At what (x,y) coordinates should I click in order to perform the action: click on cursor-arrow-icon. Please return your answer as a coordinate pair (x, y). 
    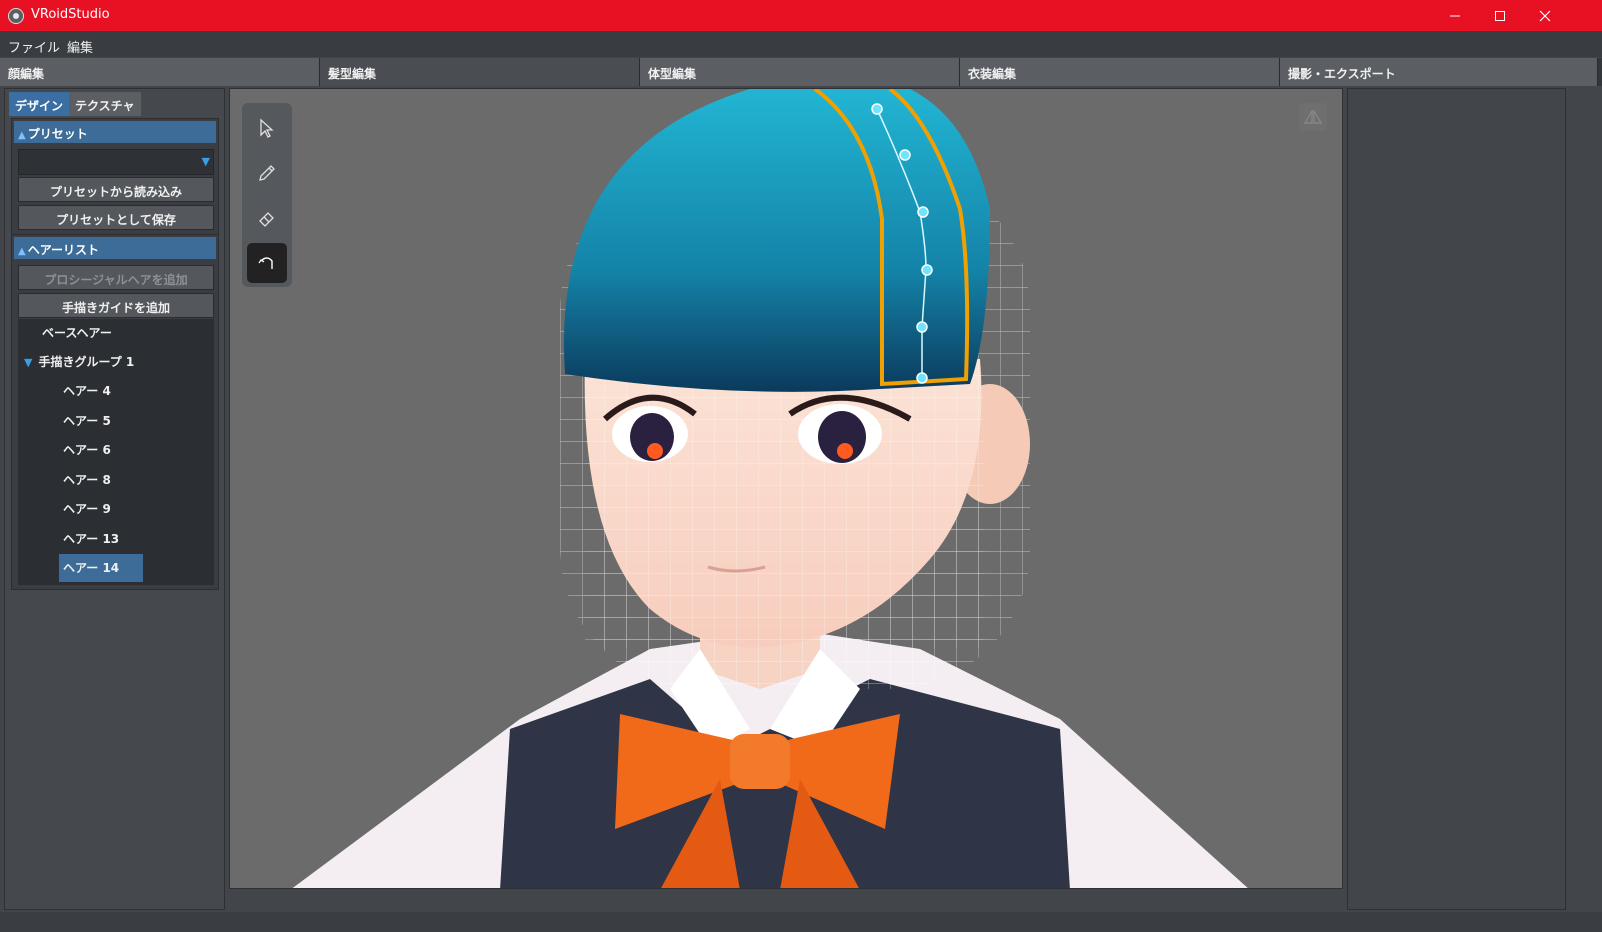
    Looking at the image, I should click on (267, 128).